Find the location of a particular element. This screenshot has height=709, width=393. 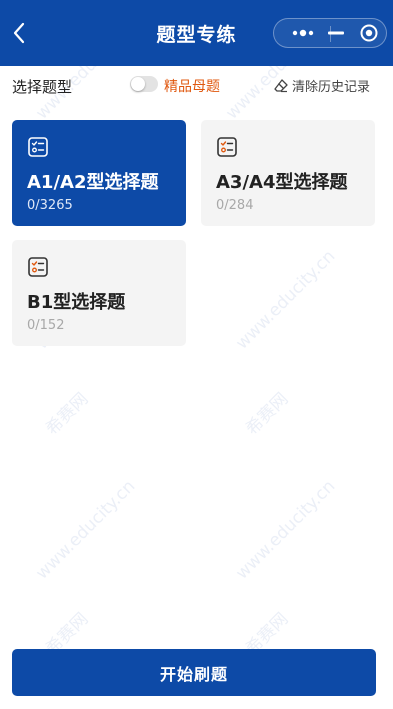

card-title: A1/A2型选择题 is located at coordinates (93, 182).